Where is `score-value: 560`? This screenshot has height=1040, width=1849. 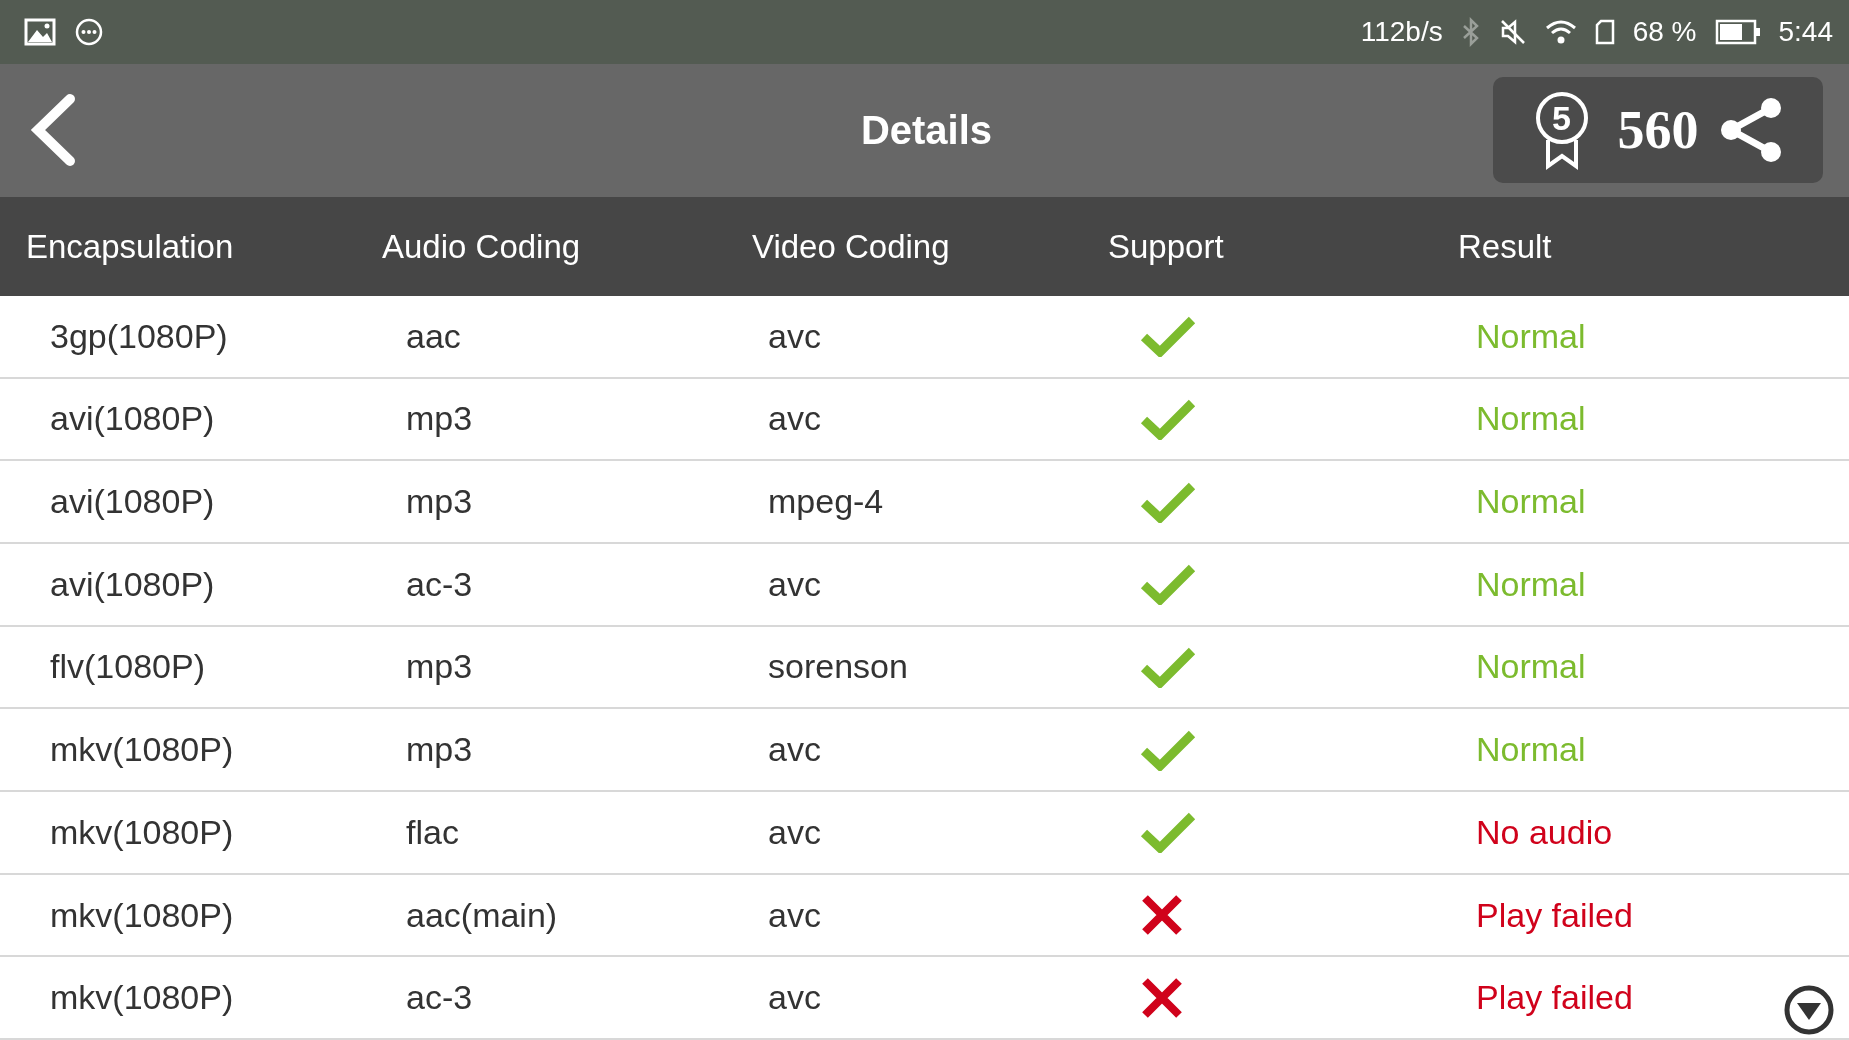 score-value: 560 is located at coordinates (1658, 130).